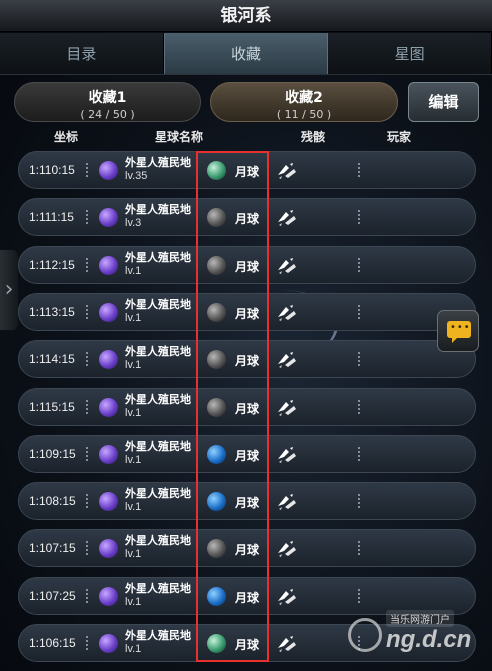  What do you see at coordinates (107, 102) in the screenshot?
I see `favorites-1-button: 收藏1 ( 24 / 50 )` at bounding box center [107, 102].